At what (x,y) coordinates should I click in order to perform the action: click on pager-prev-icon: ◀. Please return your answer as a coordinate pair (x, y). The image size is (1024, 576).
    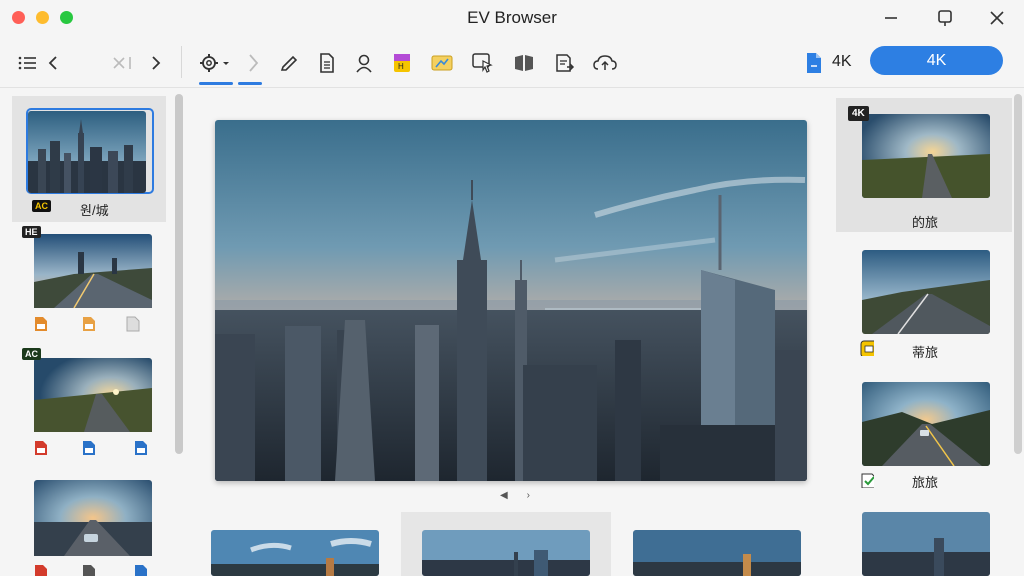
    Looking at the image, I should click on (504, 496).